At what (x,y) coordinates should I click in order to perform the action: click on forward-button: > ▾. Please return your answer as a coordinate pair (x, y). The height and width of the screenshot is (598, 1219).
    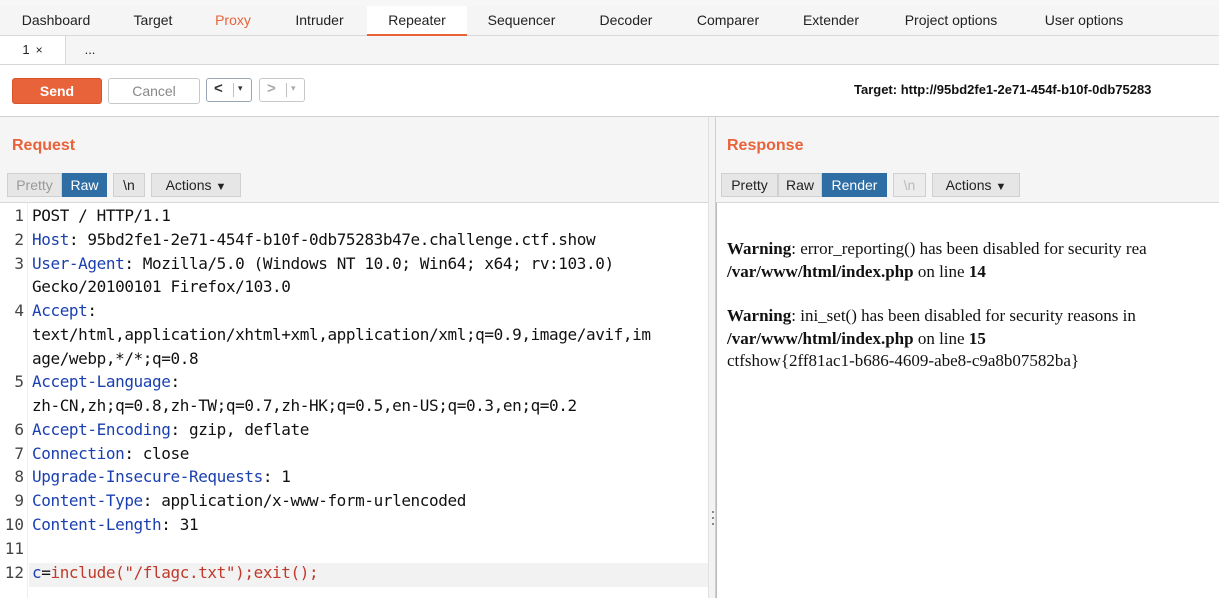
    Looking at the image, I should click on (282, 90).